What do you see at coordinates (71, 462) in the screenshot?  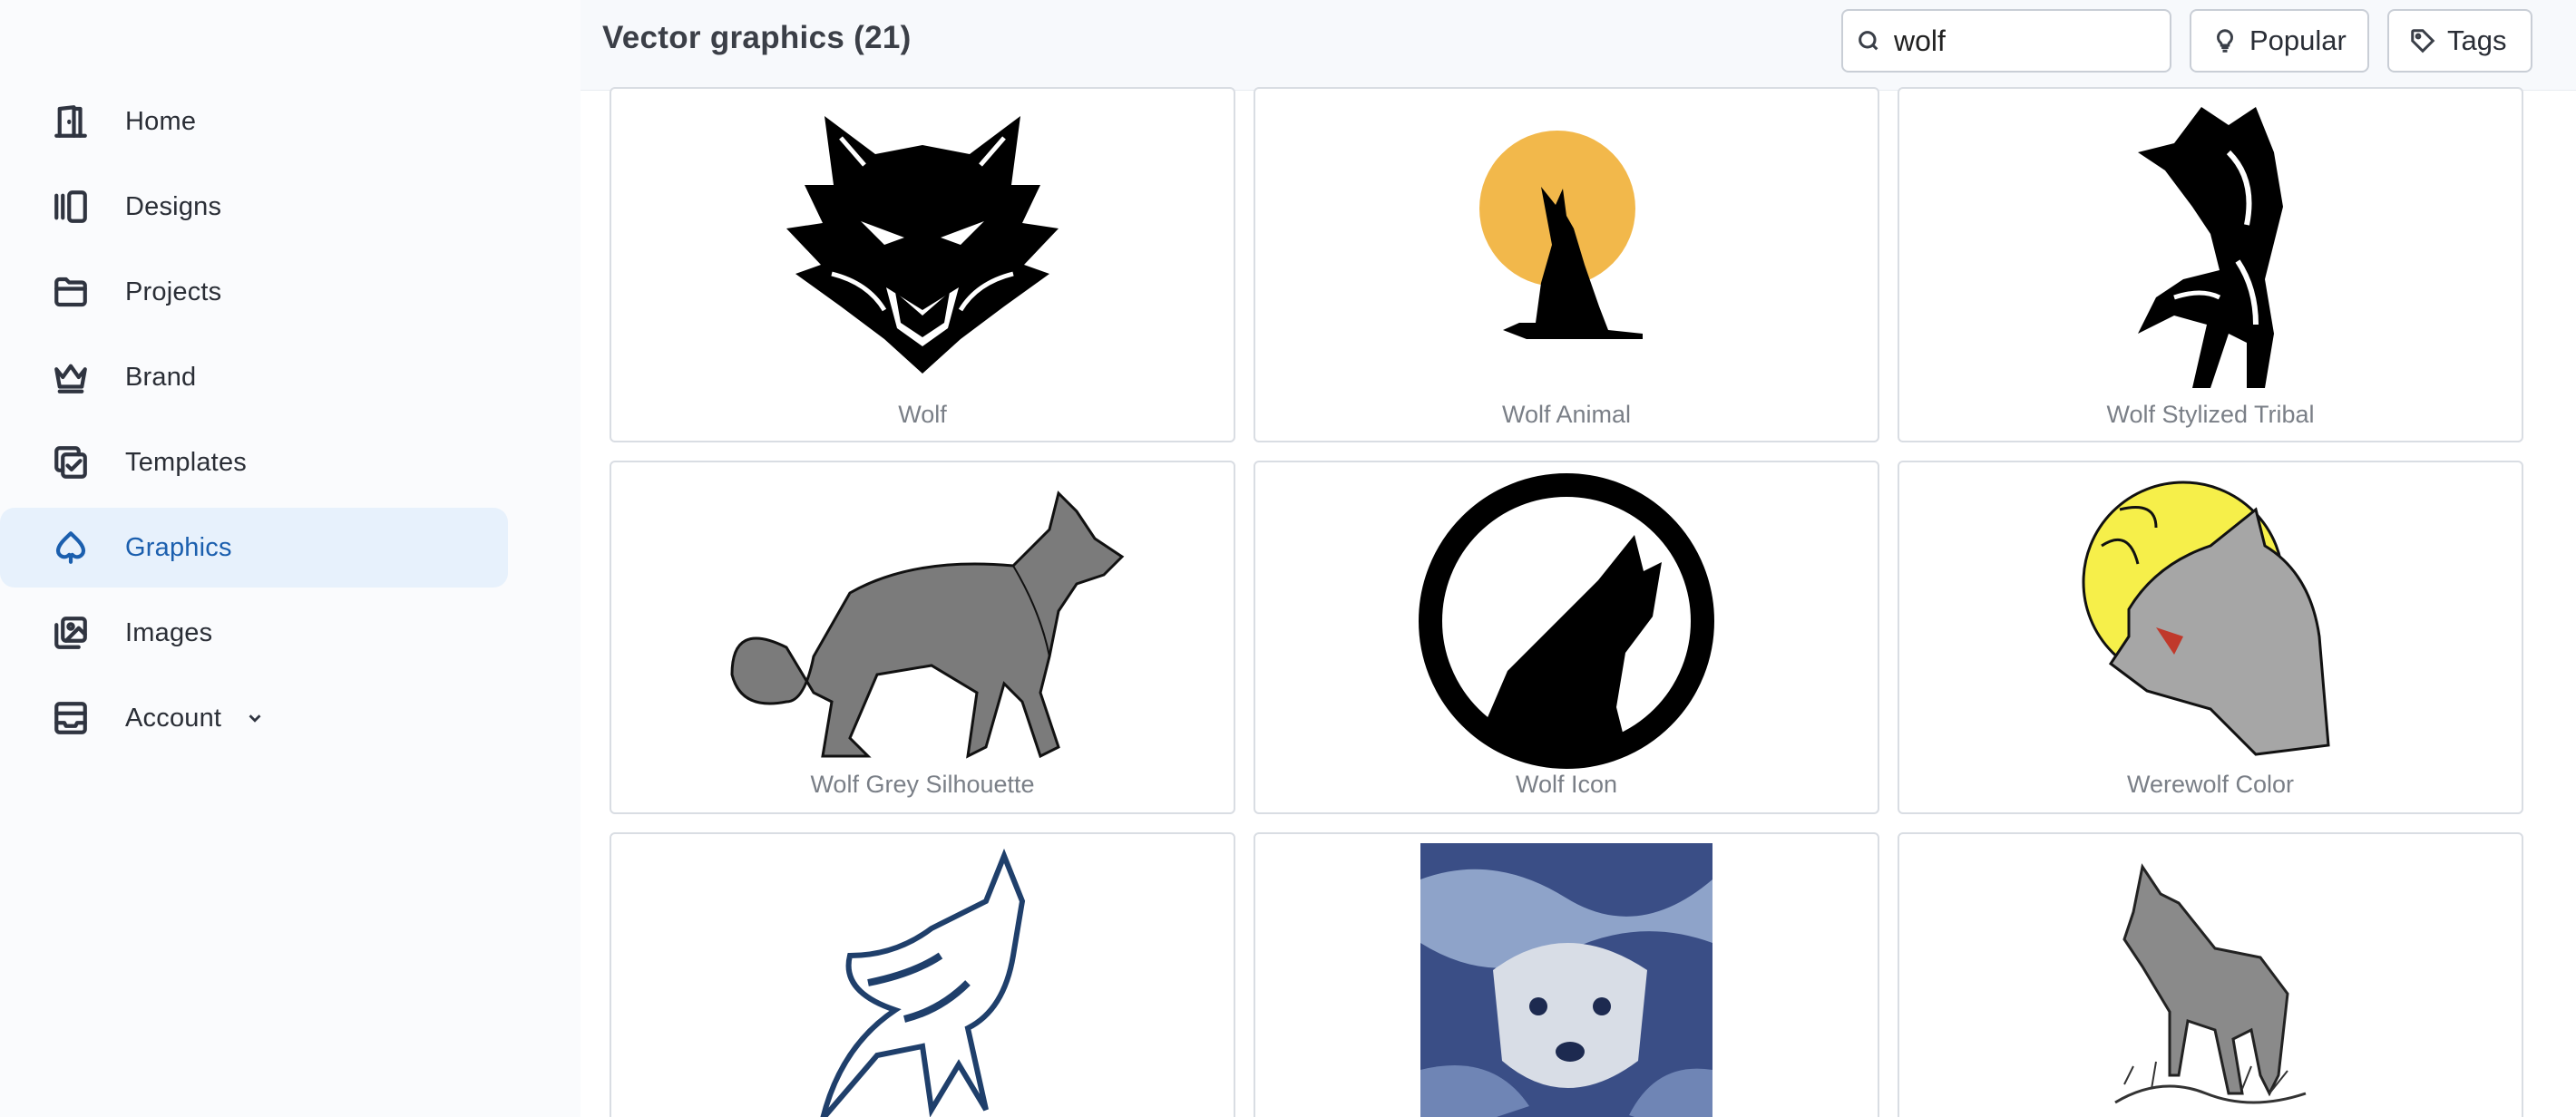 I see `copy-check-icon` at bounding box center [71, 462].